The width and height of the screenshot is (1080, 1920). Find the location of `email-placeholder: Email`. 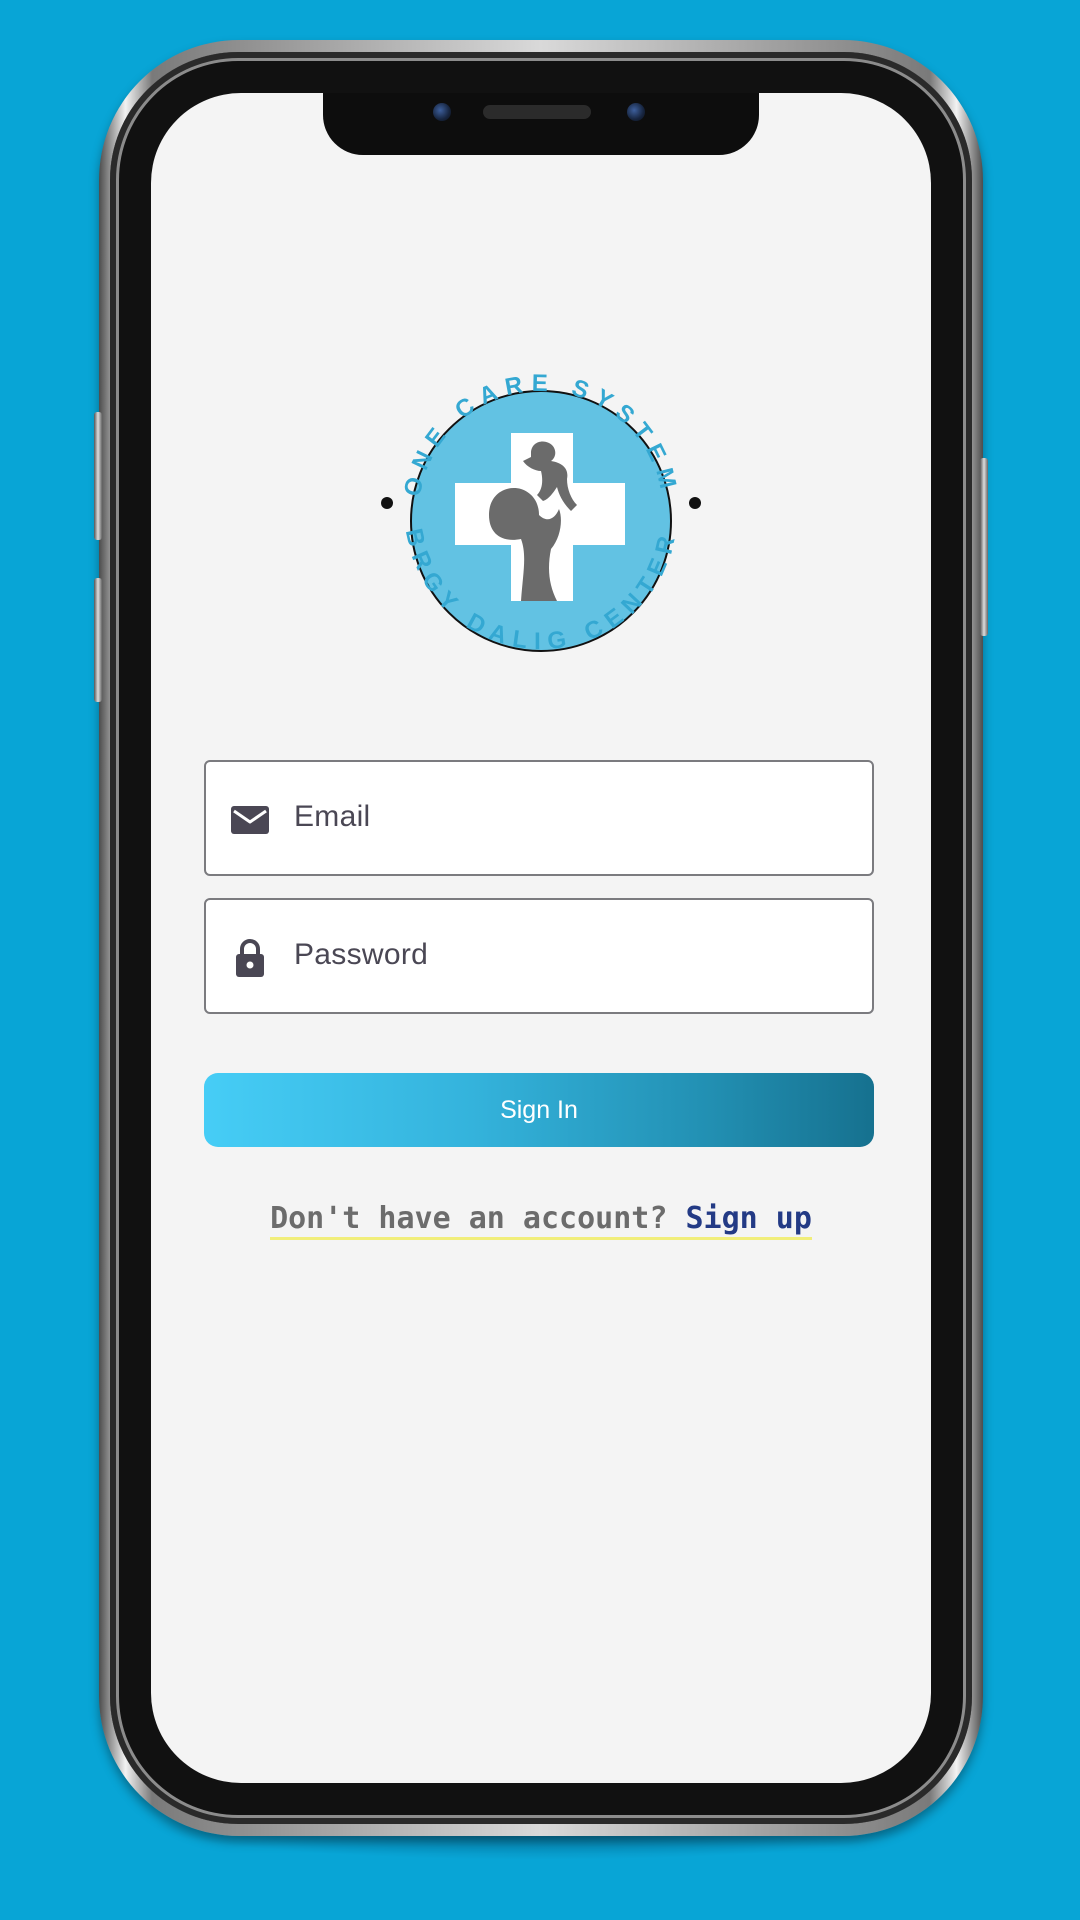

email-placeholder: Email is located at coordinates (332, 816).